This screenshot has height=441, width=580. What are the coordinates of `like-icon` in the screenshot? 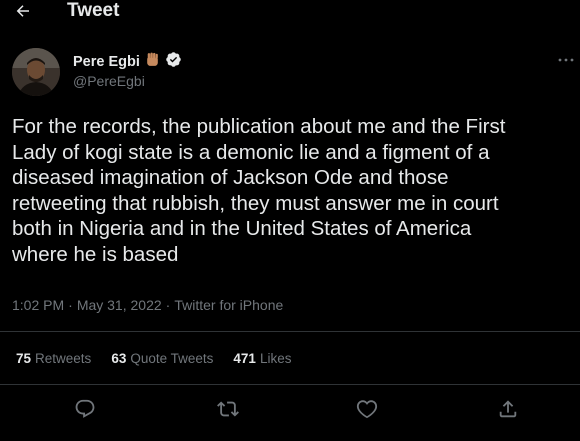 It's located at (367, 409).